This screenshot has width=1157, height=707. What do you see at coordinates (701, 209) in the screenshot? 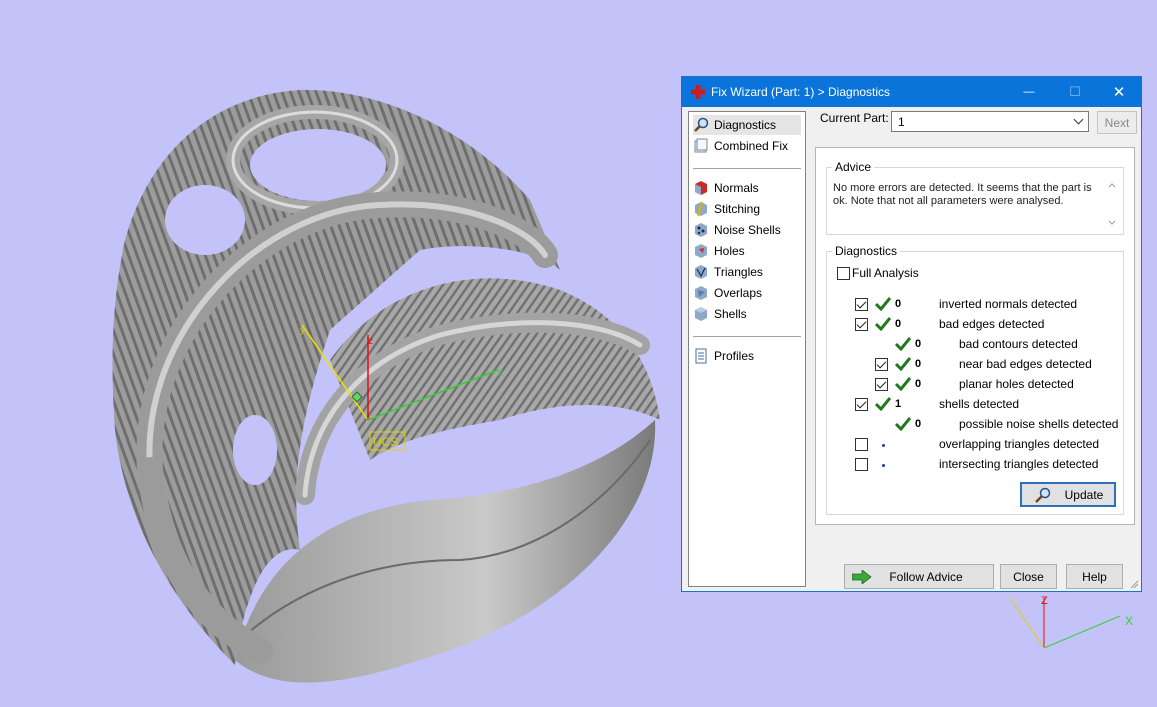
I see `stitching-icon` at bounding box center [701, 209].